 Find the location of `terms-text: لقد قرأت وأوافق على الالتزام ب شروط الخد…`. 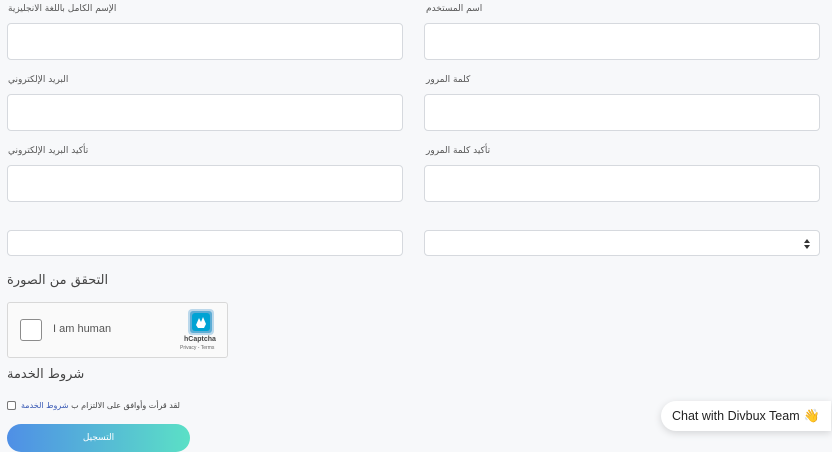

terms-text: لقد قرأت وأوافق على الالتزام ب شروط الخد… is located at coordinates (100, 405).